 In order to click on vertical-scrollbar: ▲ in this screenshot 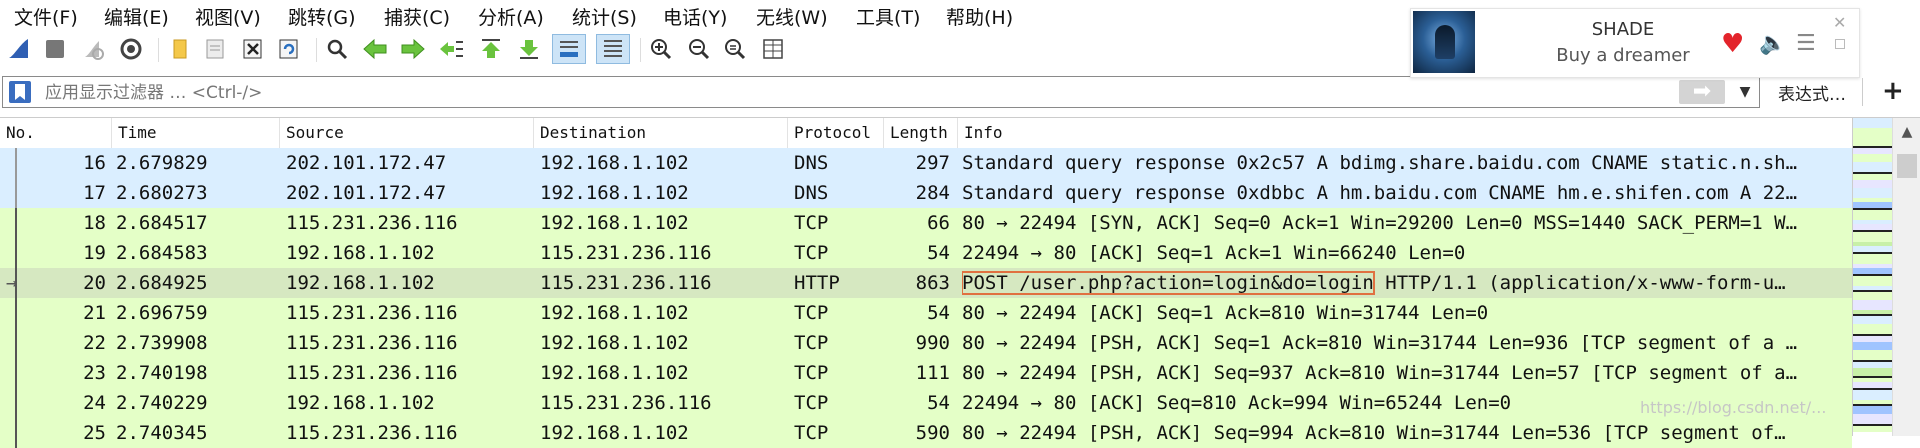, I will do `click(1906, 277)`.